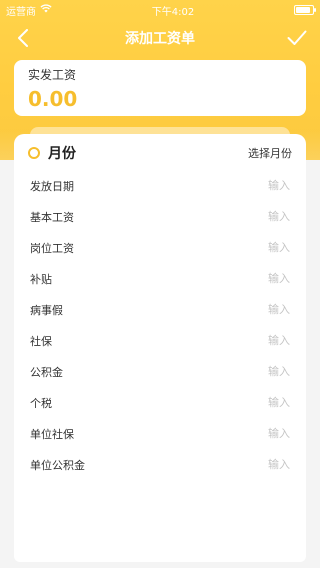  Describe the element at coordinates (173, 12) in the screenshot. I see `status-time: 下午4:02` at that location.